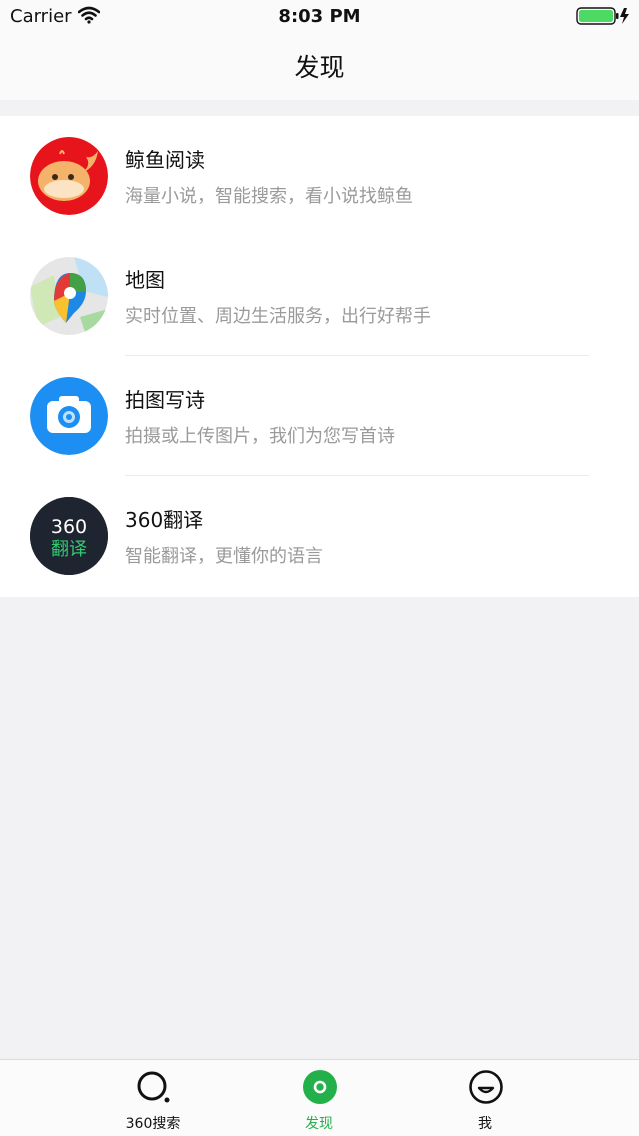 Image resolution: width=639 pixels, height=1136 pixels. Describe the element at coordinates (145, 280) in the screenshot. I see `item-title: 地图` at that location.